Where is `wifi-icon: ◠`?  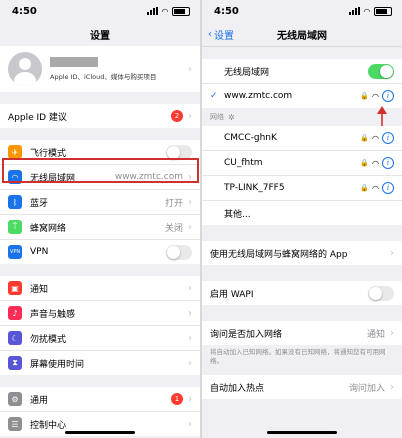
wifi-icon: ◠ is located at coordinates (15, 177).